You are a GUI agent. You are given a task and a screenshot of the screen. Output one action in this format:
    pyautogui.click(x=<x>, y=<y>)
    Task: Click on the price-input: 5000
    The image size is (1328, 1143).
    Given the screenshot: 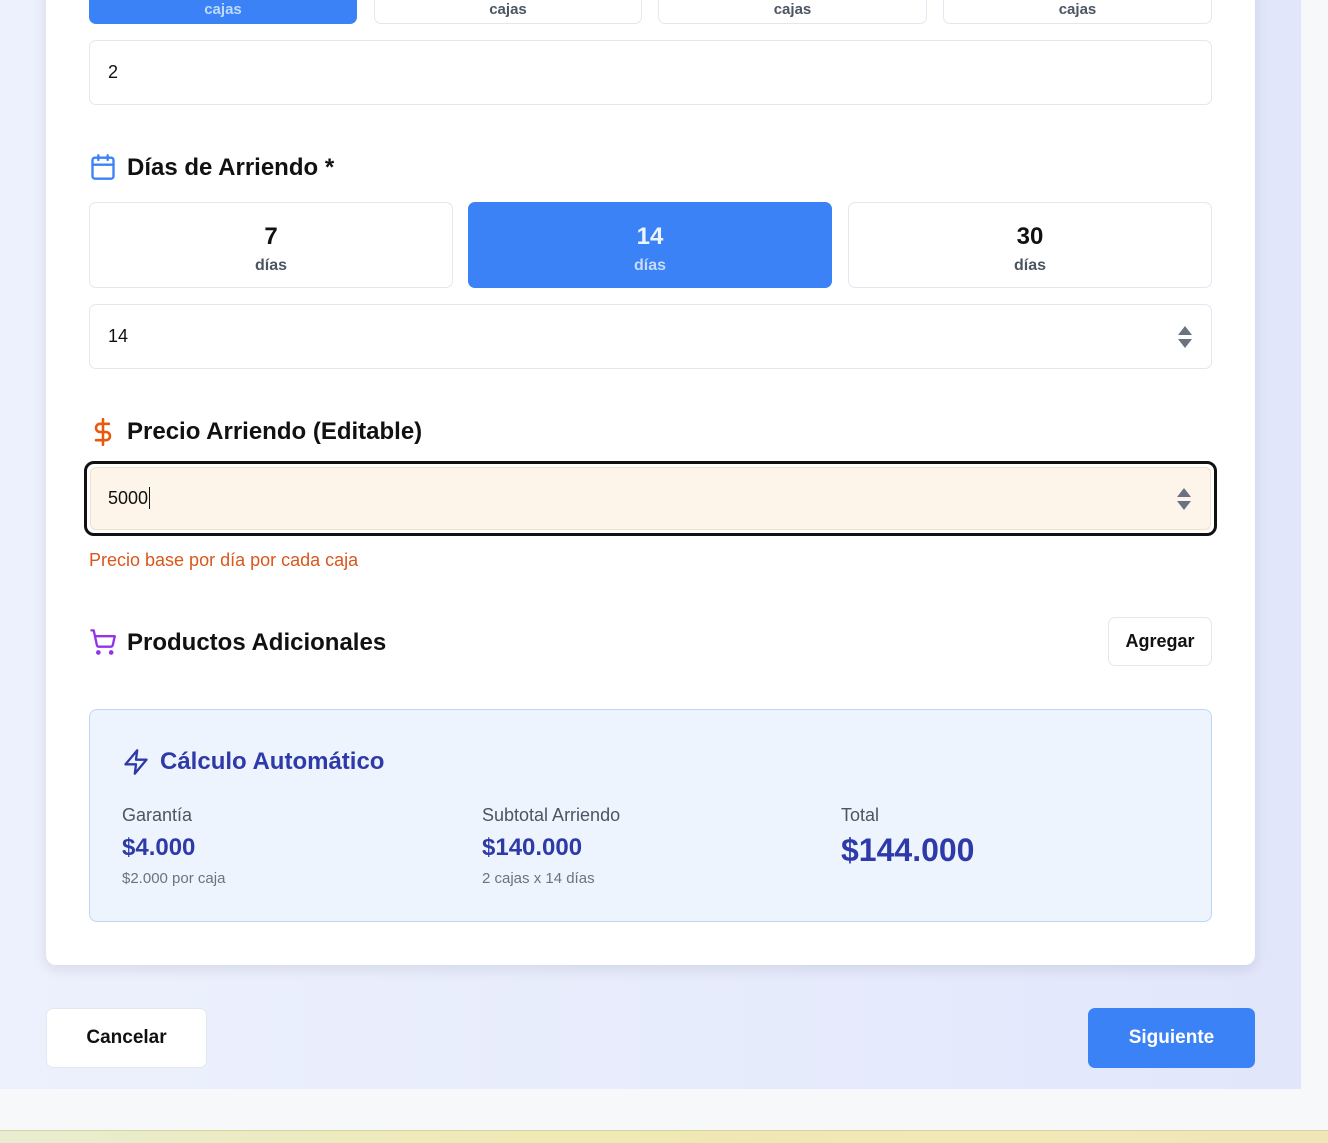 What is the action you would take?
    pyautogui.click(x=650, y=498)
    